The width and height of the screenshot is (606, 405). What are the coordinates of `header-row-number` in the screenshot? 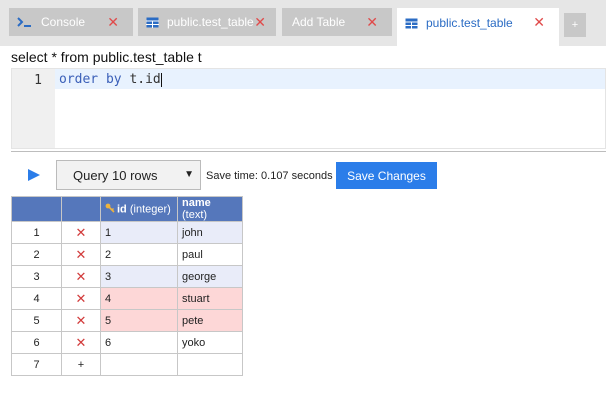 It's located at (36, 209).